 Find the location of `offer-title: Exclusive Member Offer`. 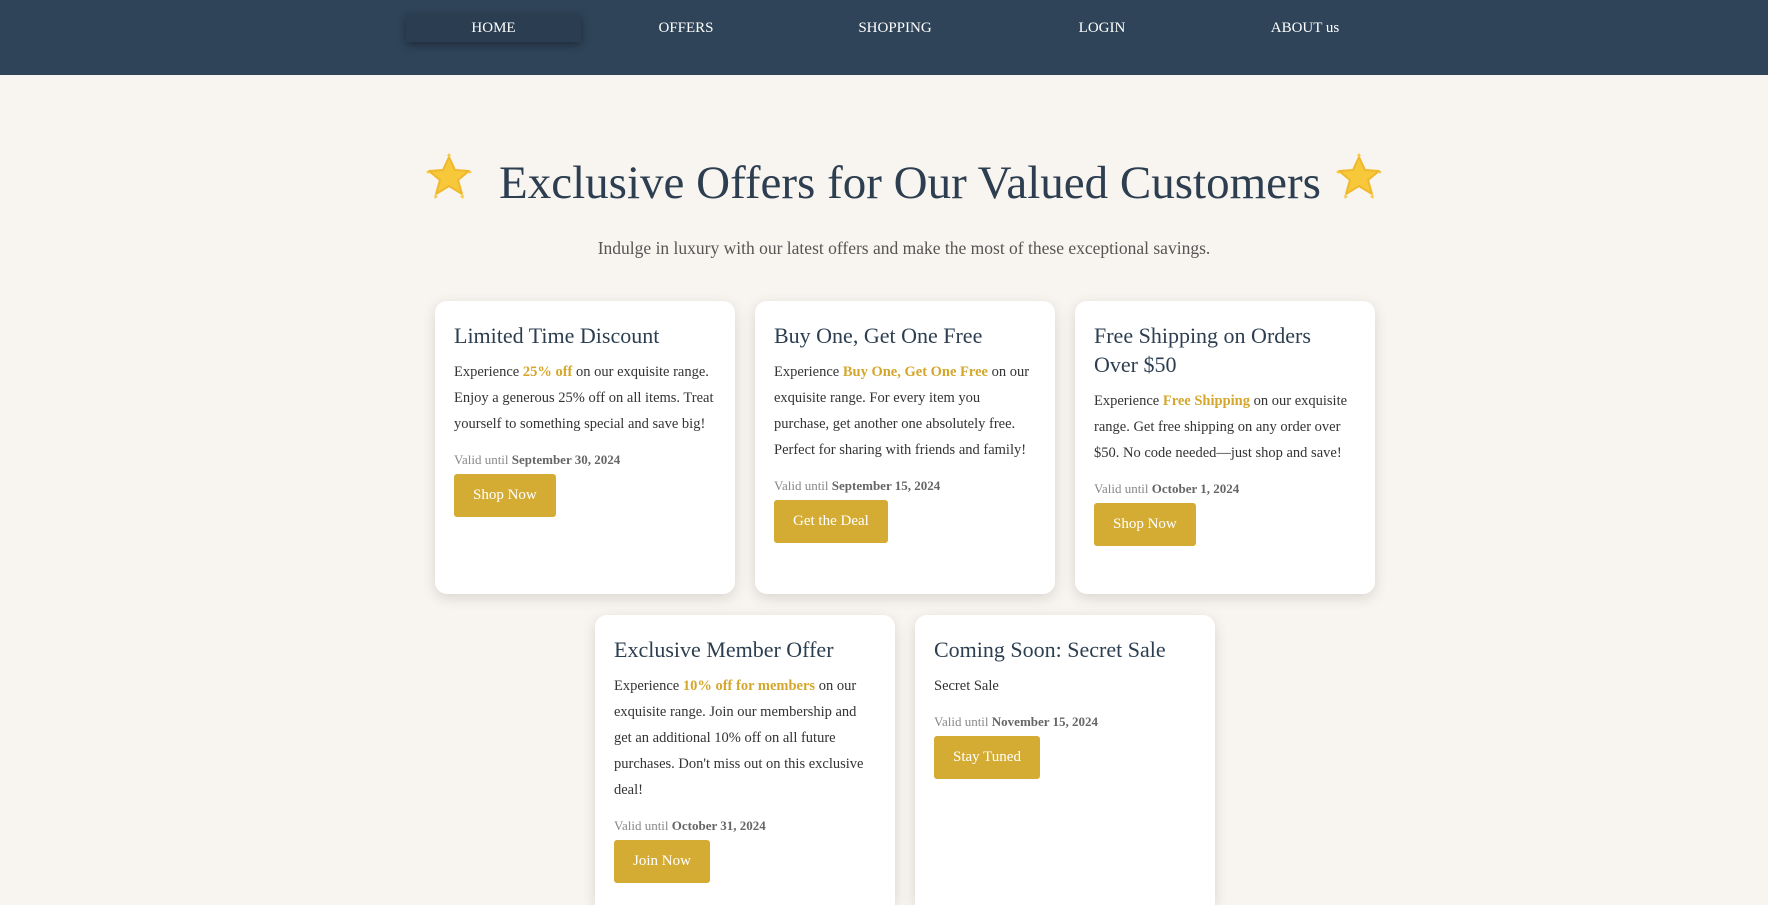

offer-title: Exclusive Member Offer is located at coordinates (724, 649).